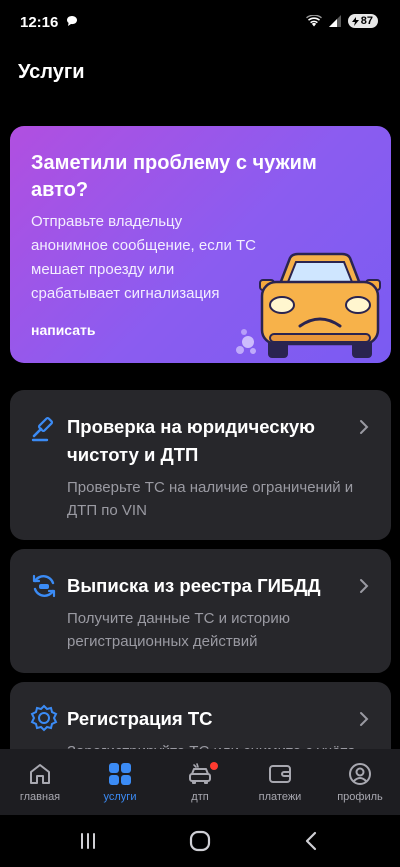 This screenshot has height=867, width=400. I want to click on nav-item-accident: дтп, so click(200, 782).